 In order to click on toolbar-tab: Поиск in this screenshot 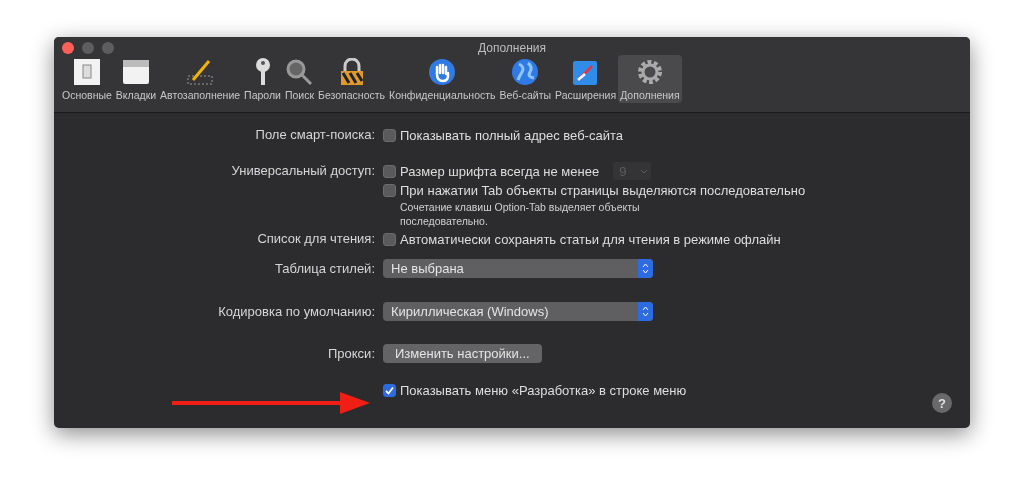, I will do `click(299, 79)`.